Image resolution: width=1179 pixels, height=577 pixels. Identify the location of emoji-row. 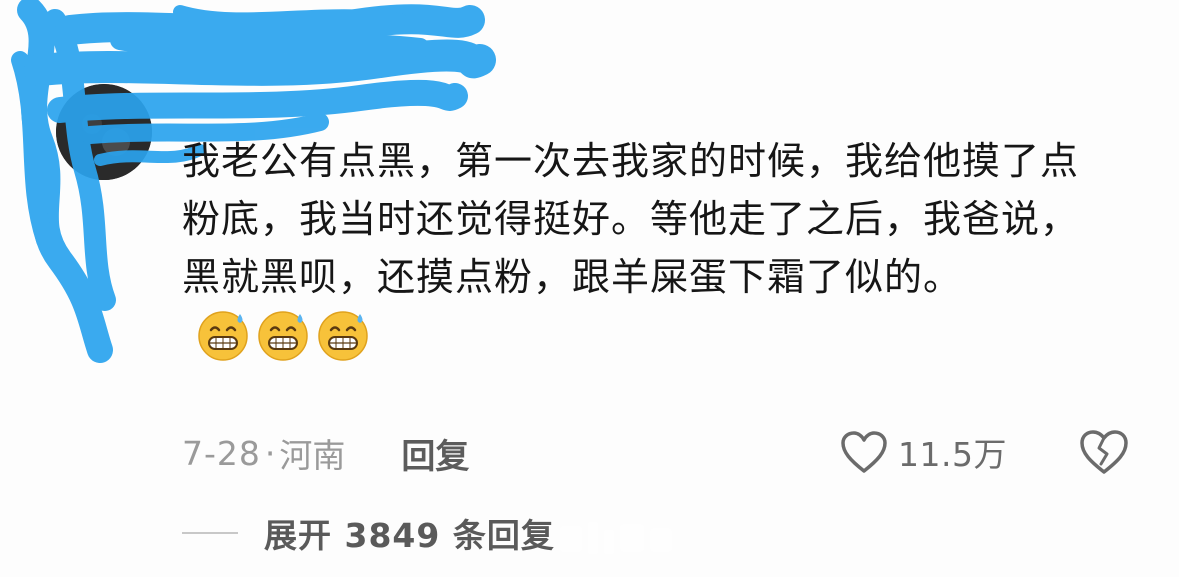
(283, 335).